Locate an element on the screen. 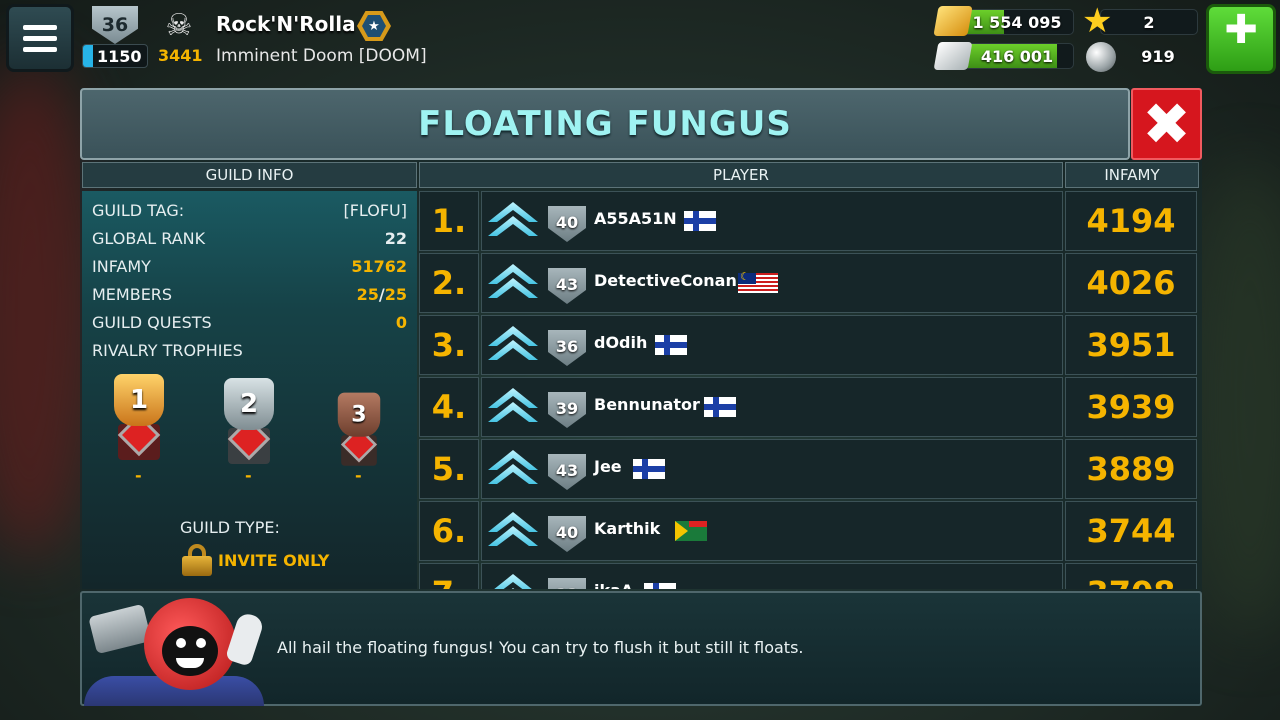 Image resolution: width=1280 pixels, height=720 pixels. player-rank: 1. is located at coordinates (449, 221).